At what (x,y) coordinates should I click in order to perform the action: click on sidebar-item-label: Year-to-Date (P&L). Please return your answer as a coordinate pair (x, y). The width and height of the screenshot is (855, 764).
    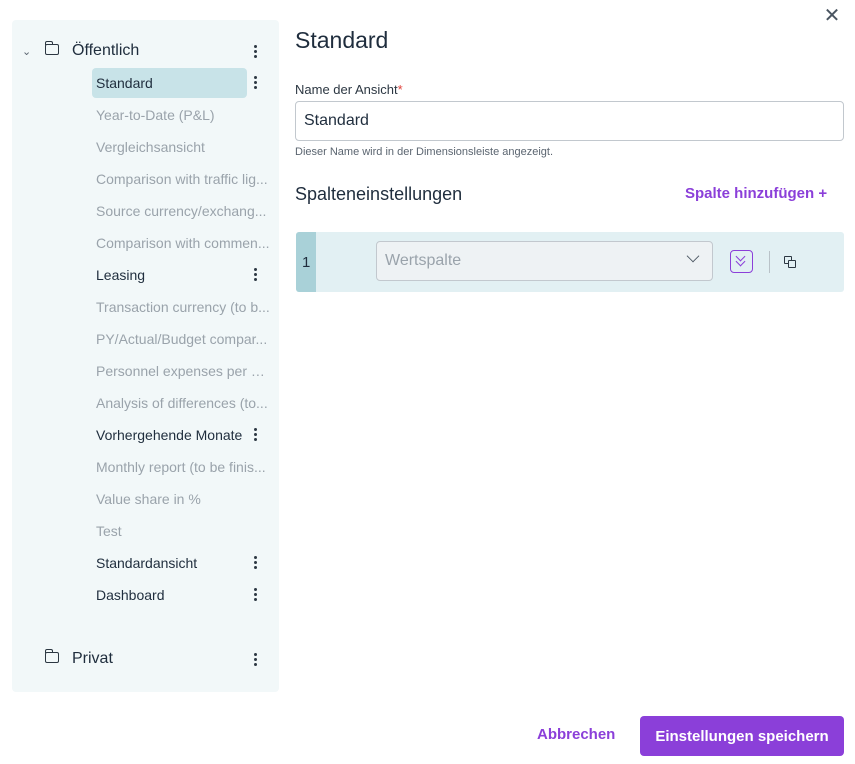
    Looking at the image, I should click on (155, 115).